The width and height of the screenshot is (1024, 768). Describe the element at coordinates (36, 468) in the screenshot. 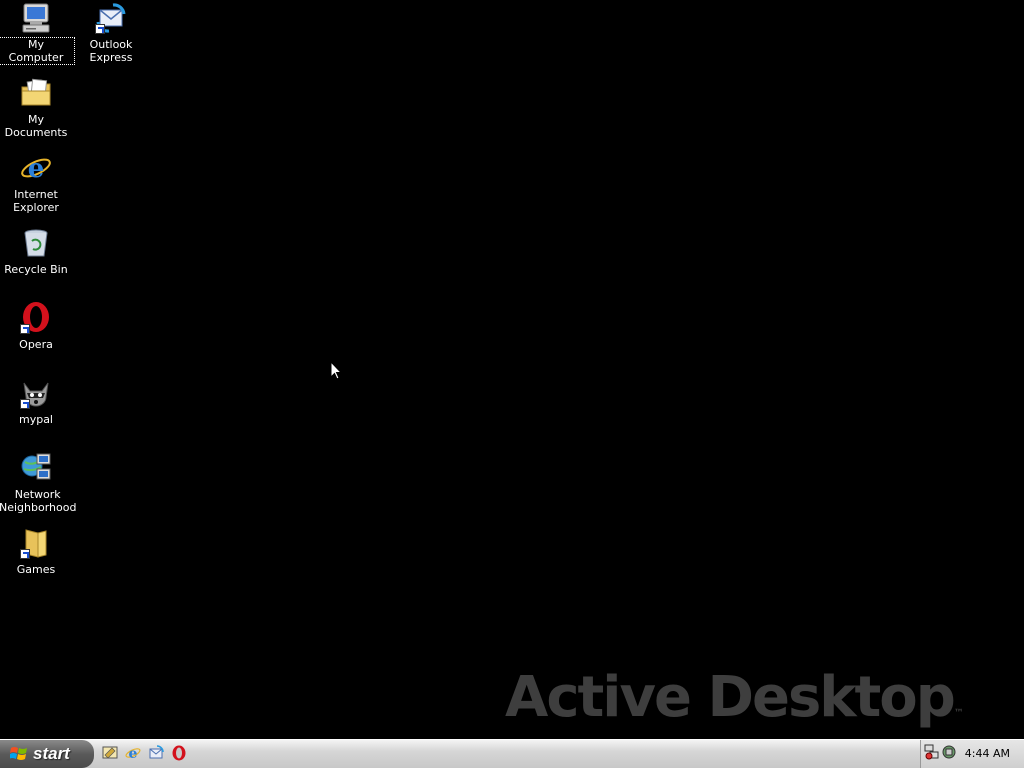

I see `network-neighborhood-icon` at that location.